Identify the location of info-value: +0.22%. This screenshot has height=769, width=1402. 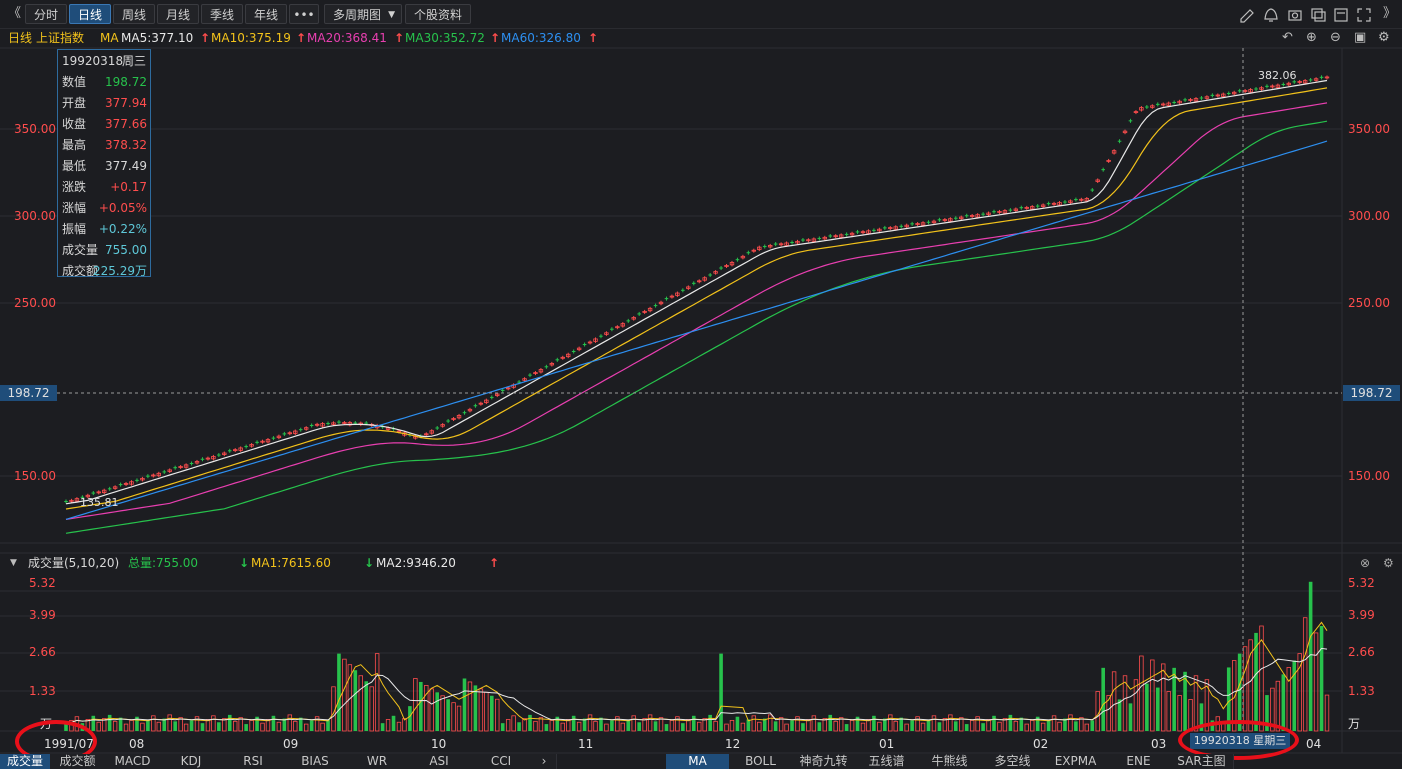
(122, 229).